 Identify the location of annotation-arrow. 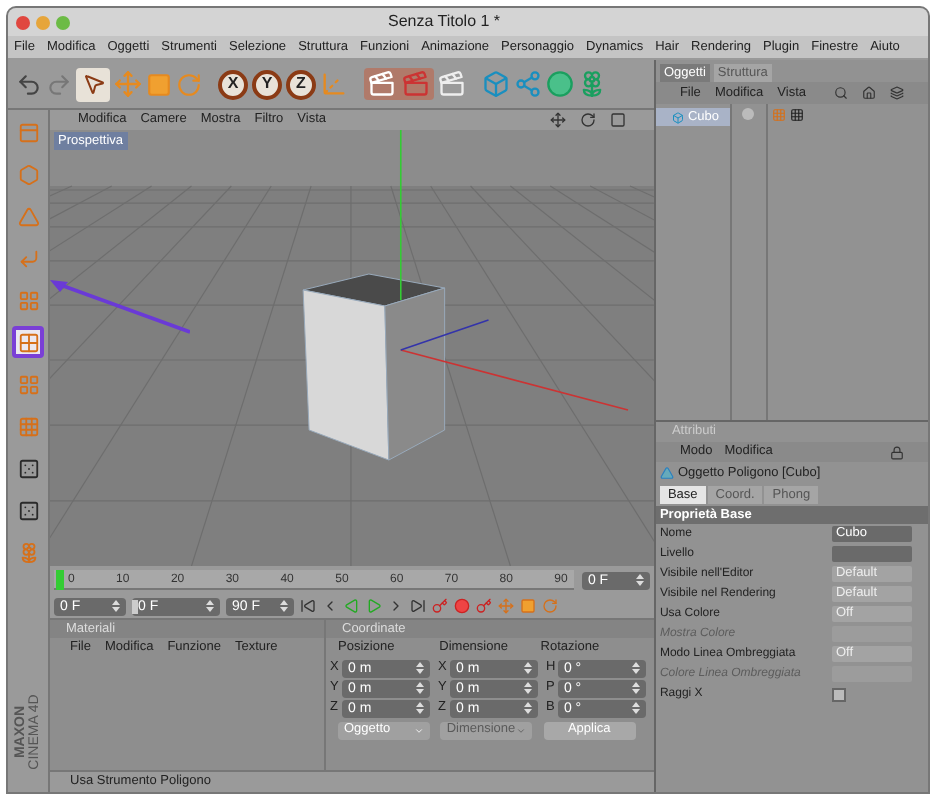
(120, 306).